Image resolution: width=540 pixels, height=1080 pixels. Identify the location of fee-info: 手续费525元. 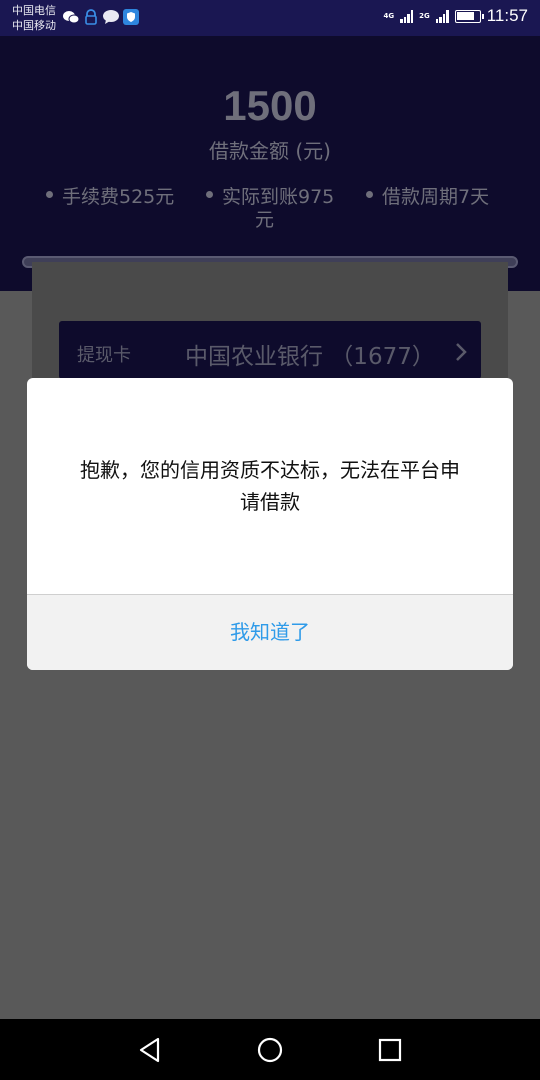
(110, 197).